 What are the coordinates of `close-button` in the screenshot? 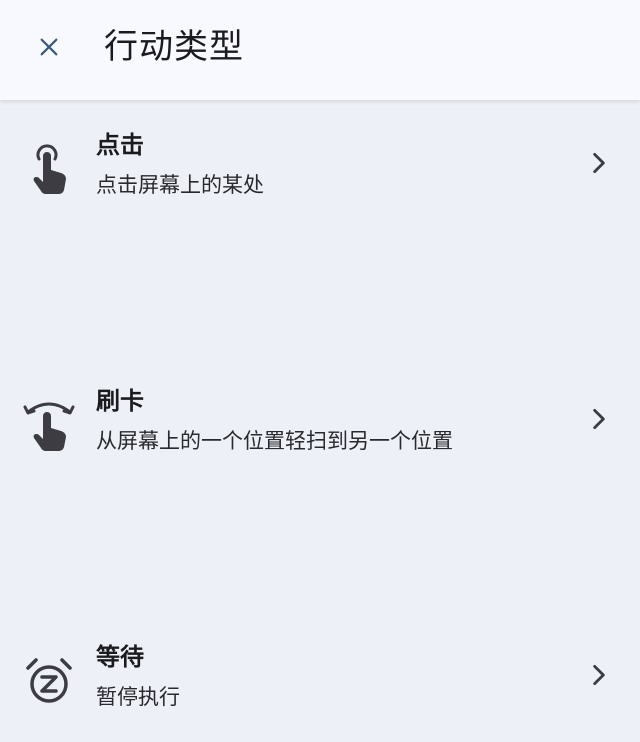 It's located at (49, 47).